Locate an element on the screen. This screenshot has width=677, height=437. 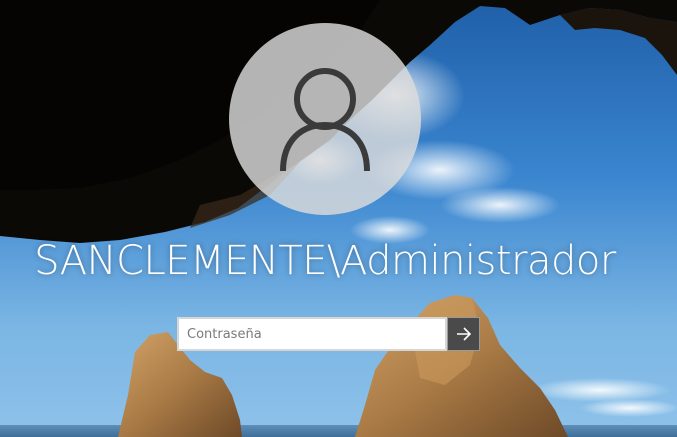
submit-button is located at coordinates (463, 334).